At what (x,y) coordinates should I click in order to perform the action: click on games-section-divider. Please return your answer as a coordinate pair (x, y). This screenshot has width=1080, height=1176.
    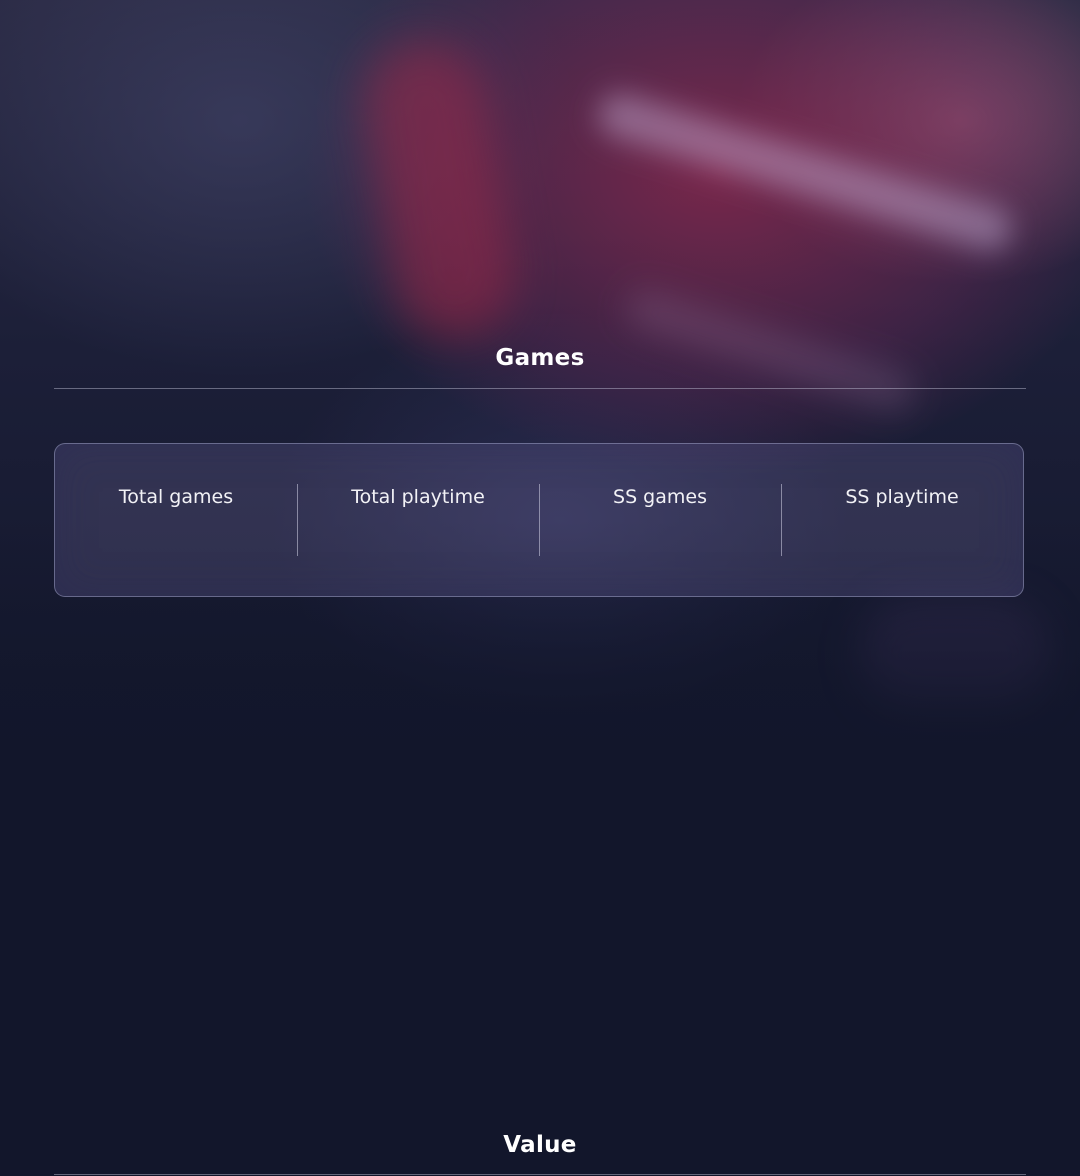
    Looking at the image, I should click on (540, 388).